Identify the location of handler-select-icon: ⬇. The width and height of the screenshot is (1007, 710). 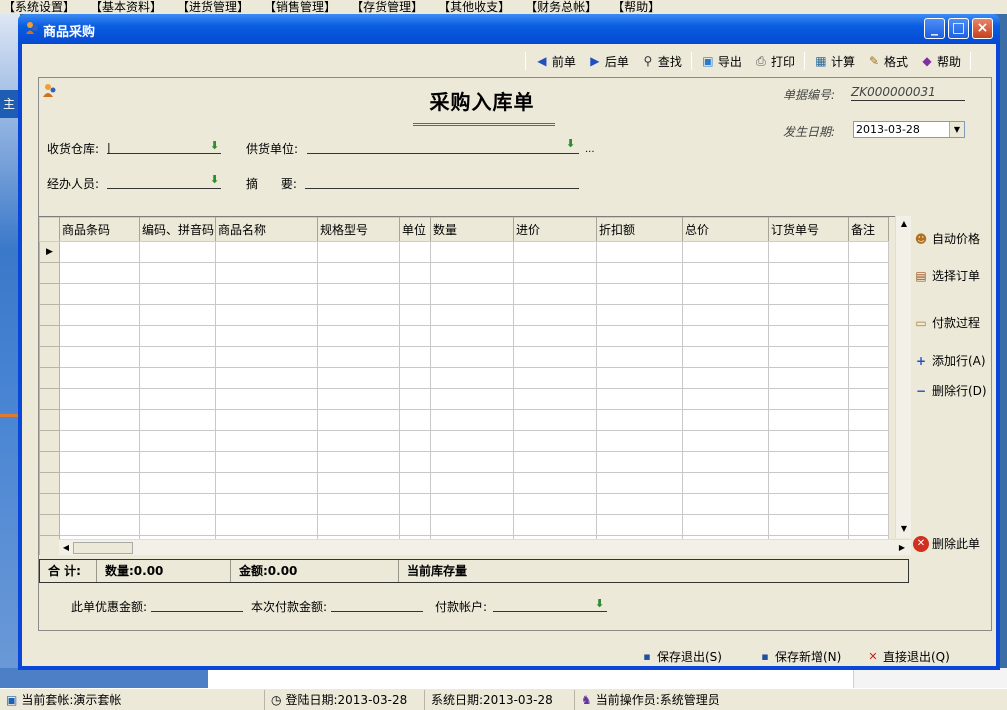
(216, 180).